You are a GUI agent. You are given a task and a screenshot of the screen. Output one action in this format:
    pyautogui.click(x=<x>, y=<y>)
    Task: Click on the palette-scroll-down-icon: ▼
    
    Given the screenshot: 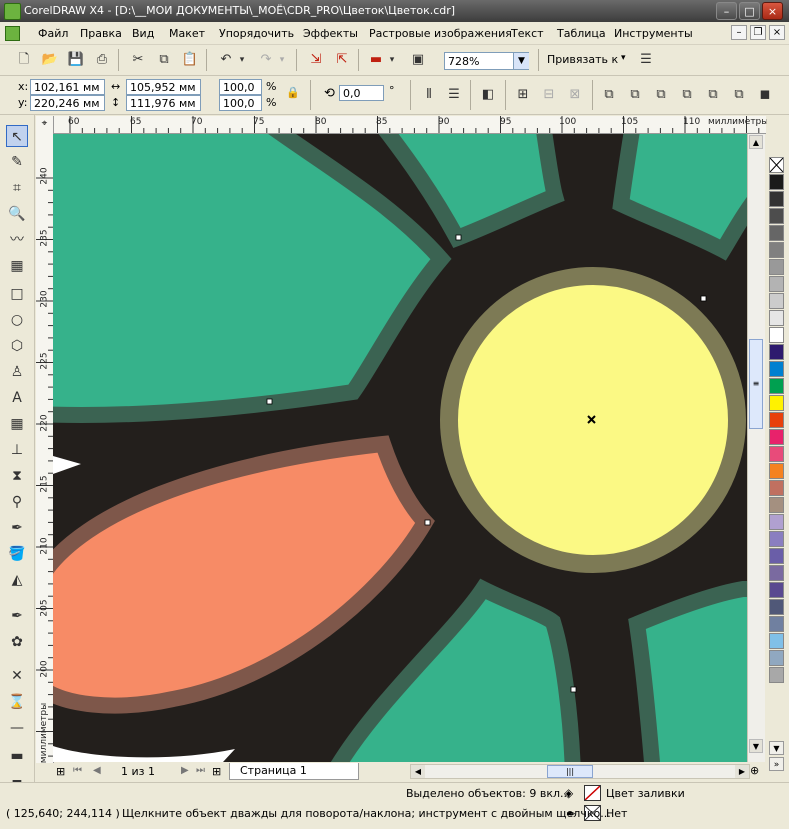 What is the action you would take?
    pyautogui.click(x=776, y=748)
    